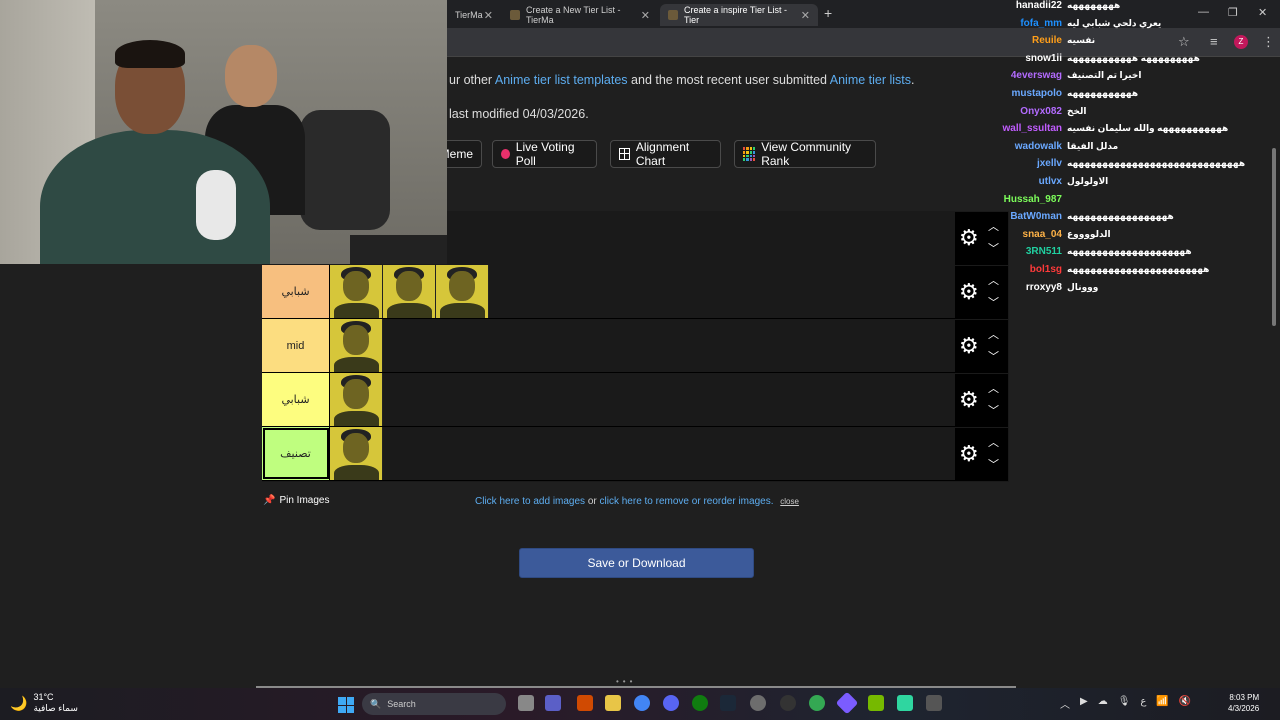  What do you see at coordinates (1043, 252) in the screenshot?
I see `chat-username: 3RN511` at bounding box center [1043, 252].